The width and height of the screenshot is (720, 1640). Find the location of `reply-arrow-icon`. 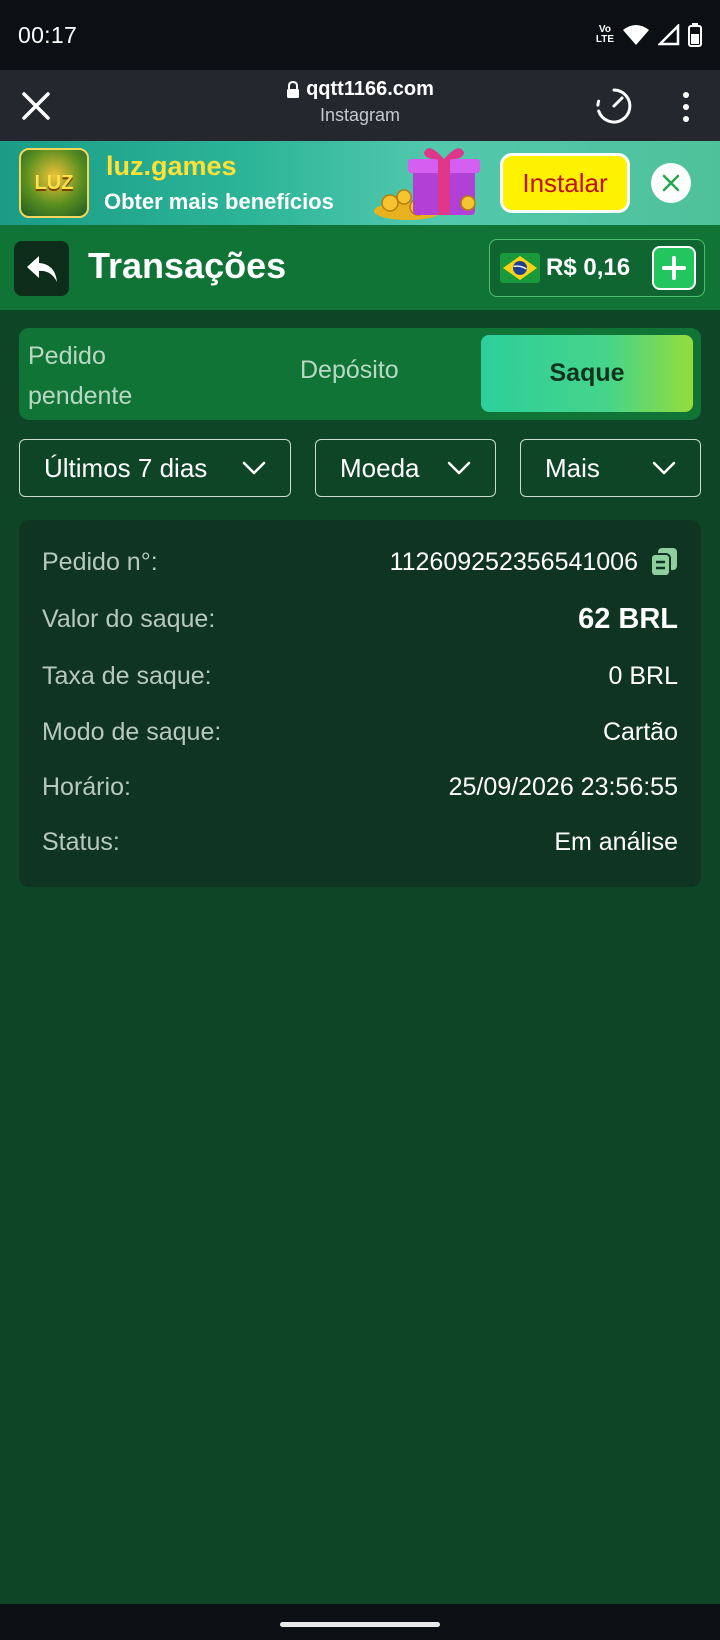

reply-arrow-icon is located at coordinates (41, 268).